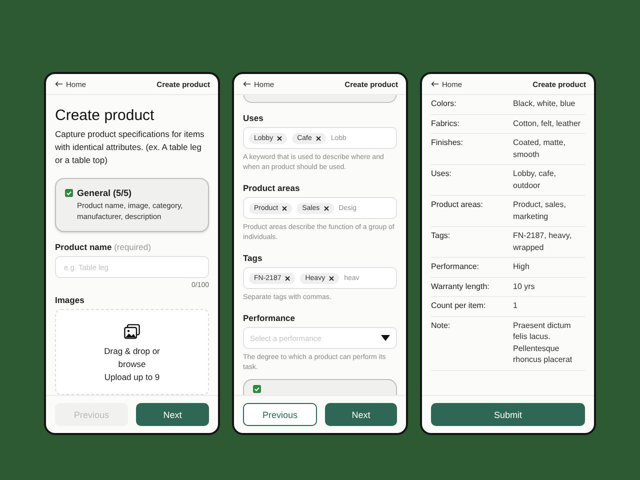  Describe the element at coordinates (460, 286) in the screenshot. I see `detail-label: Warranty length:` at that location.